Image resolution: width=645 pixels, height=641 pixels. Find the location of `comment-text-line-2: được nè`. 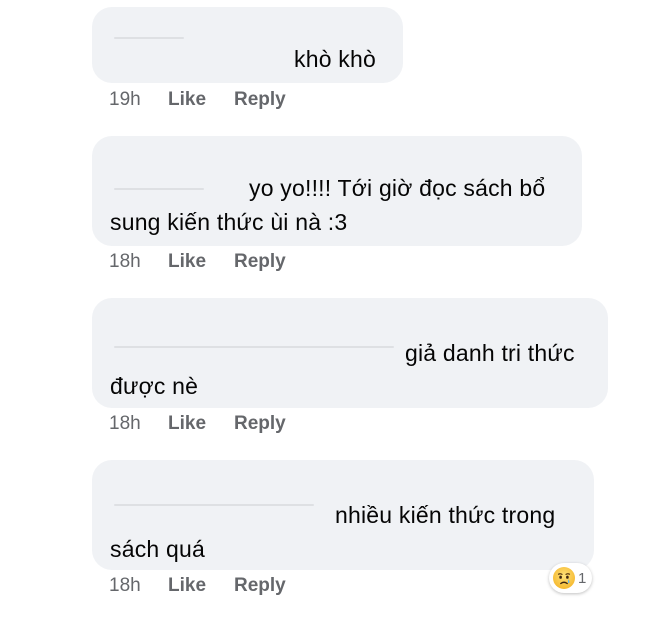

comment-text-line-2: được nè is located at coordinates (154, 386).